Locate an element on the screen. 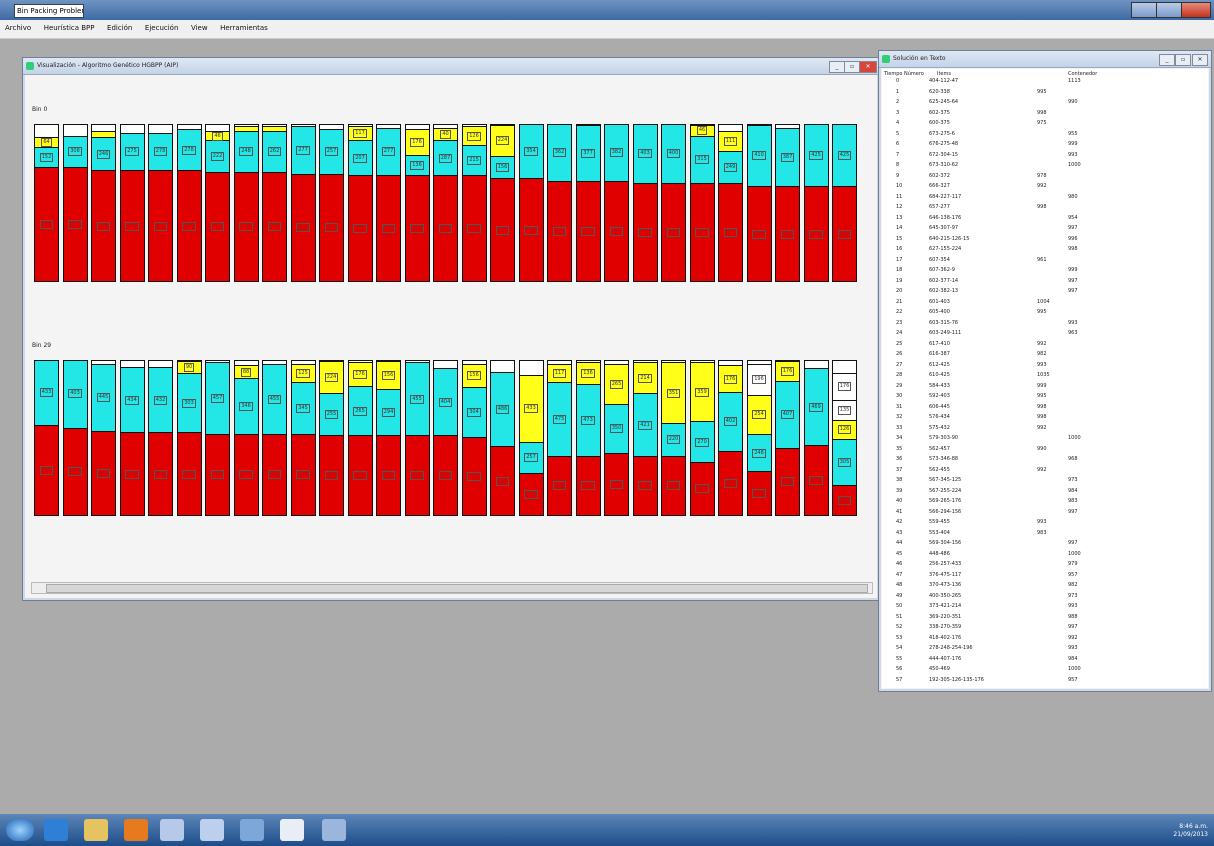 This screenshot has height=846, width=1214. bin: 575 432 is located at coordinates (160, 438).